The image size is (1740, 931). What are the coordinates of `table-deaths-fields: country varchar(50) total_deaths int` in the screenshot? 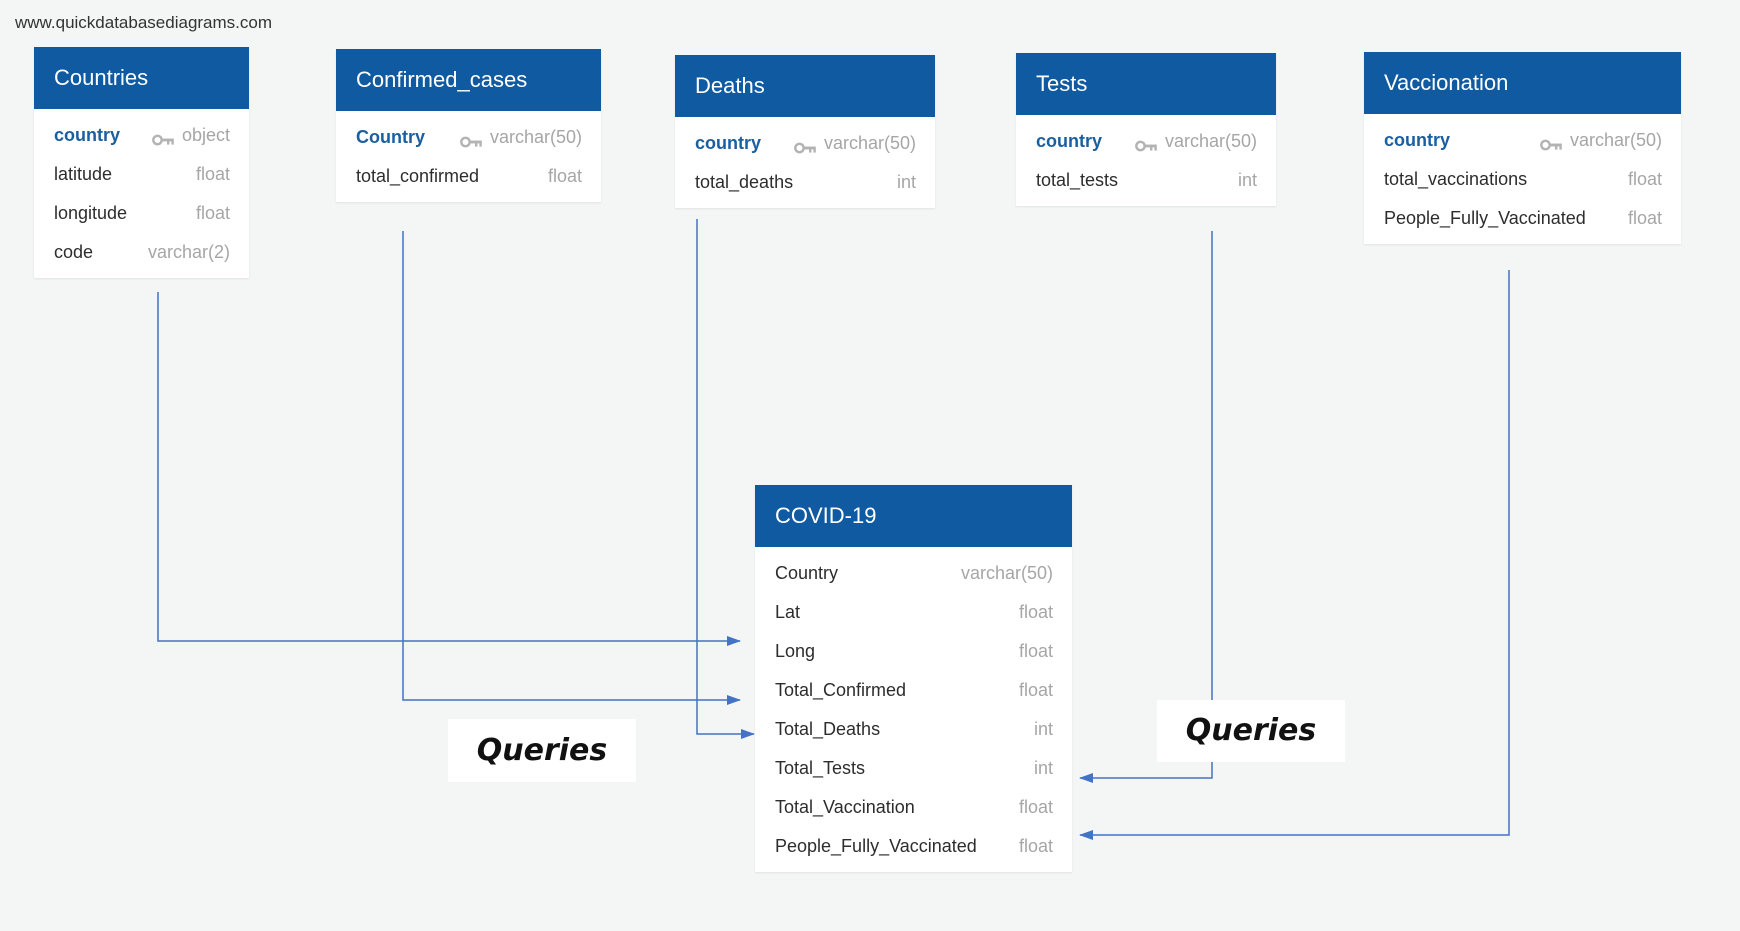 It's located at (805, 162).